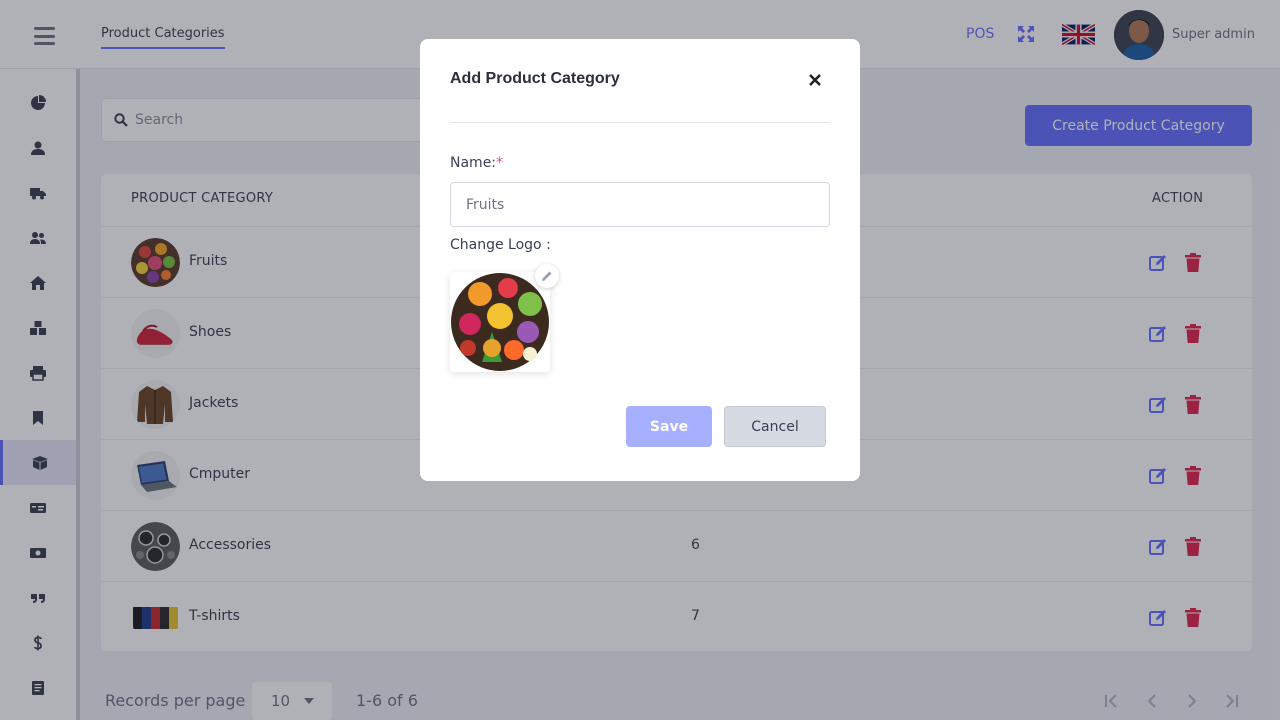 The height and width of the screenshot is (720, 1280). I want to click on save-button: Save, so click(669, 426).